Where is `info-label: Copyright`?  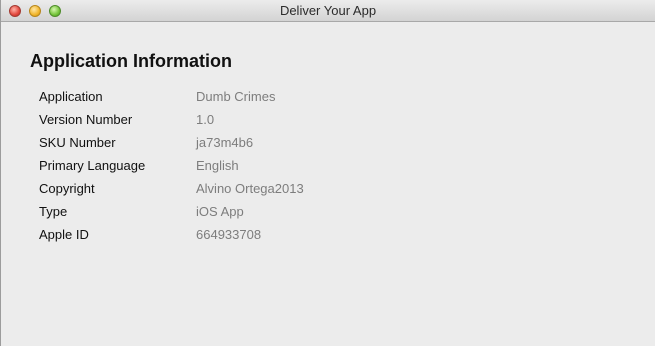
info-label: Copyright is located at coordinates (67, 188).